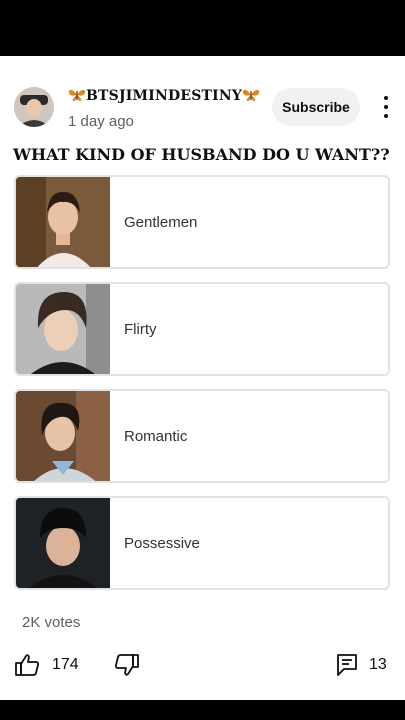 The height and width of the screenshot is (720, 405). I want to click on option-label: Gentlemen, so click(161, 222).